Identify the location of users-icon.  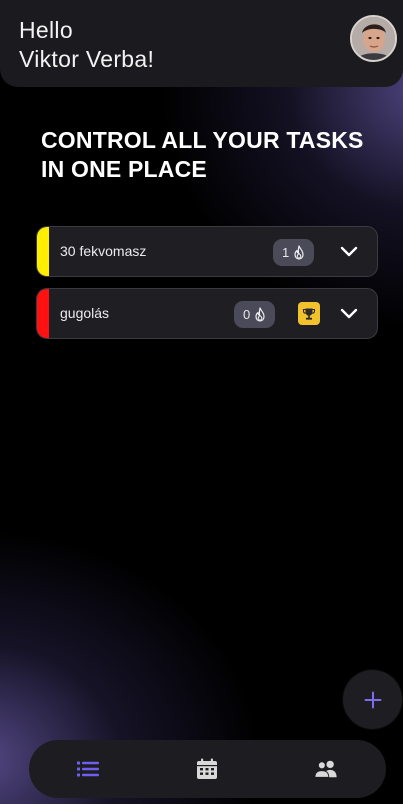
(325, 769).